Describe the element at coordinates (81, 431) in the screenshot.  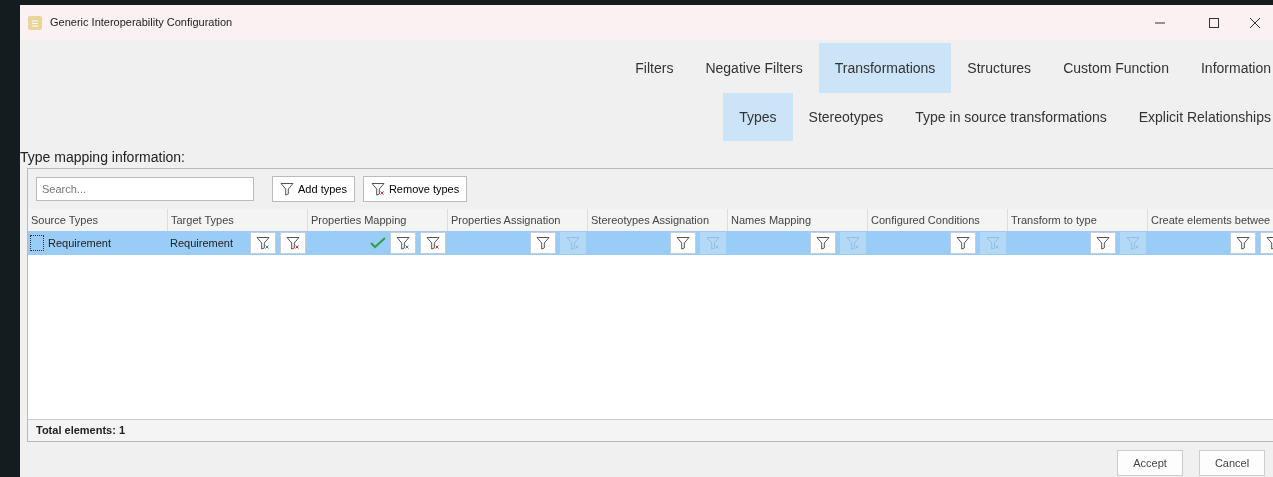
I see `total-elements-label: Total elements: 1` at that location.